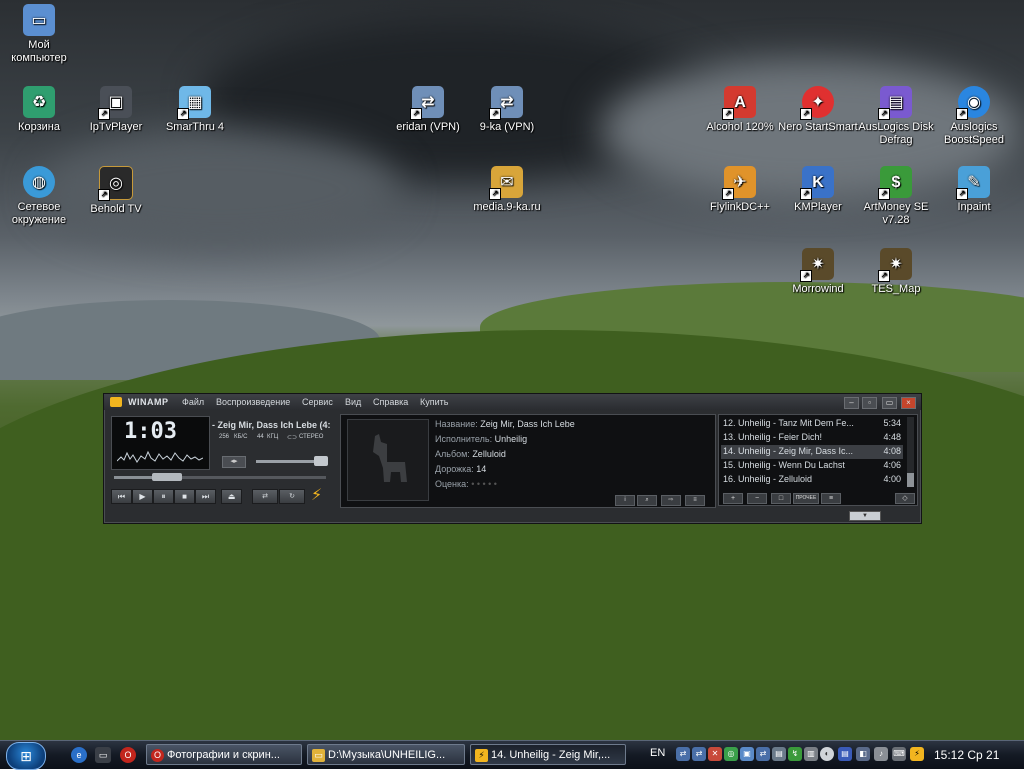 The image size is (1024, 770). Describe the element at coordinates (831, 498) in the screenshot. I see `playlist-manage-button: ≡` at that location.